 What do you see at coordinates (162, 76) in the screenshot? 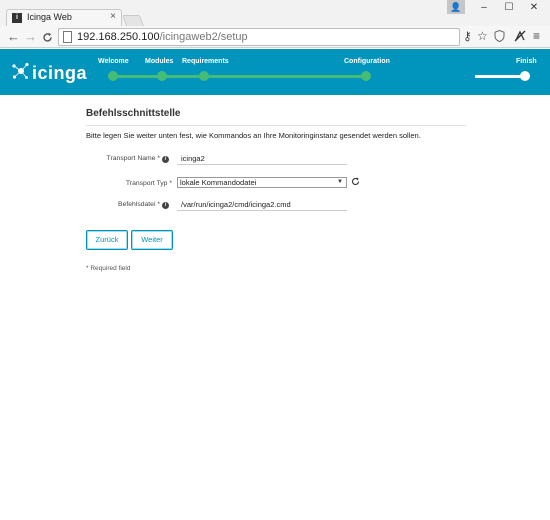
I see `step-dot-modules` at bounding box center [162, 76].